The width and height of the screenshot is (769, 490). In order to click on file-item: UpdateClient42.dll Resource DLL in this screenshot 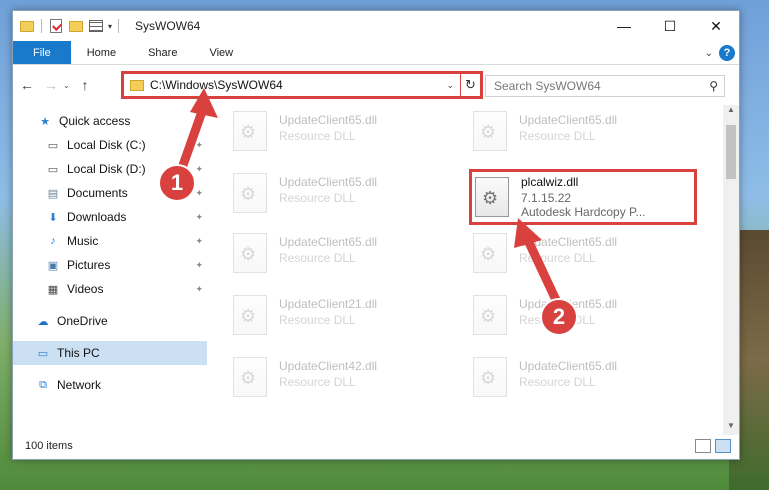, I will do `click(346, 379)`.